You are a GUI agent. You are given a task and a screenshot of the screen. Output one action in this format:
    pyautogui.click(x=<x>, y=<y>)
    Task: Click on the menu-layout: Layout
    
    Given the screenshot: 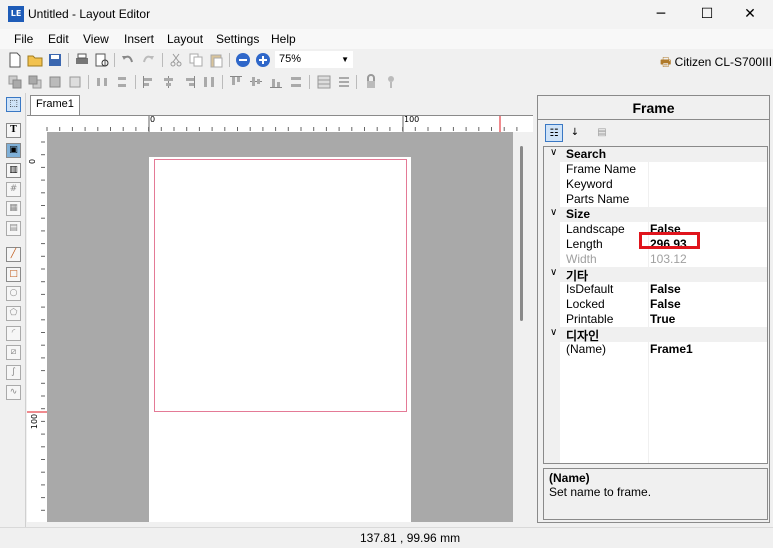 What is the action you would take?
    pyautogui.click(x=185, y=39)
    